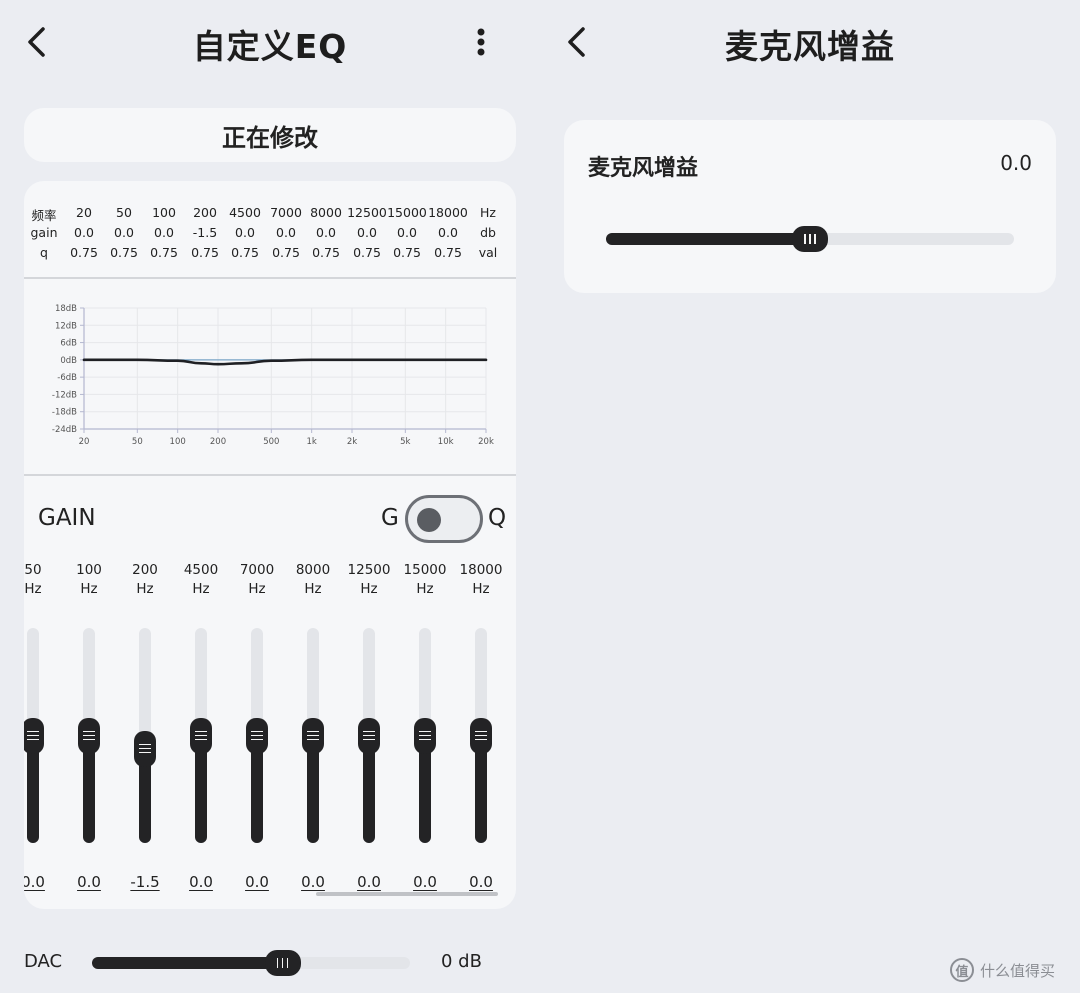 This screenshot has height=993, width=1080. I want to click on chart-eq-curve, so click(285, 362).